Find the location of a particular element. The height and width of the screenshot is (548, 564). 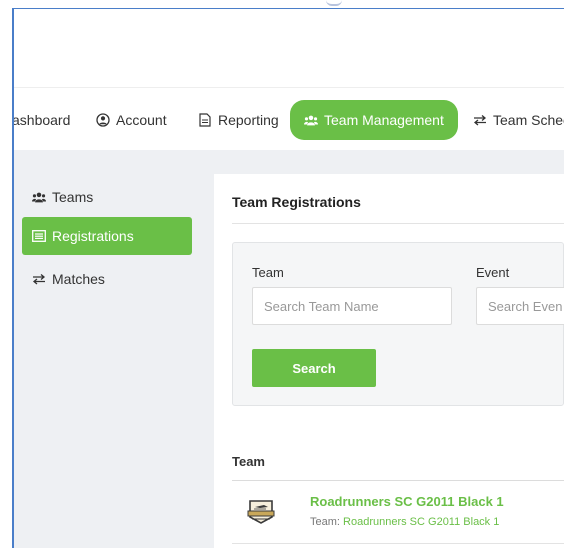

table-header-divider is located at coordinates (398, 480).